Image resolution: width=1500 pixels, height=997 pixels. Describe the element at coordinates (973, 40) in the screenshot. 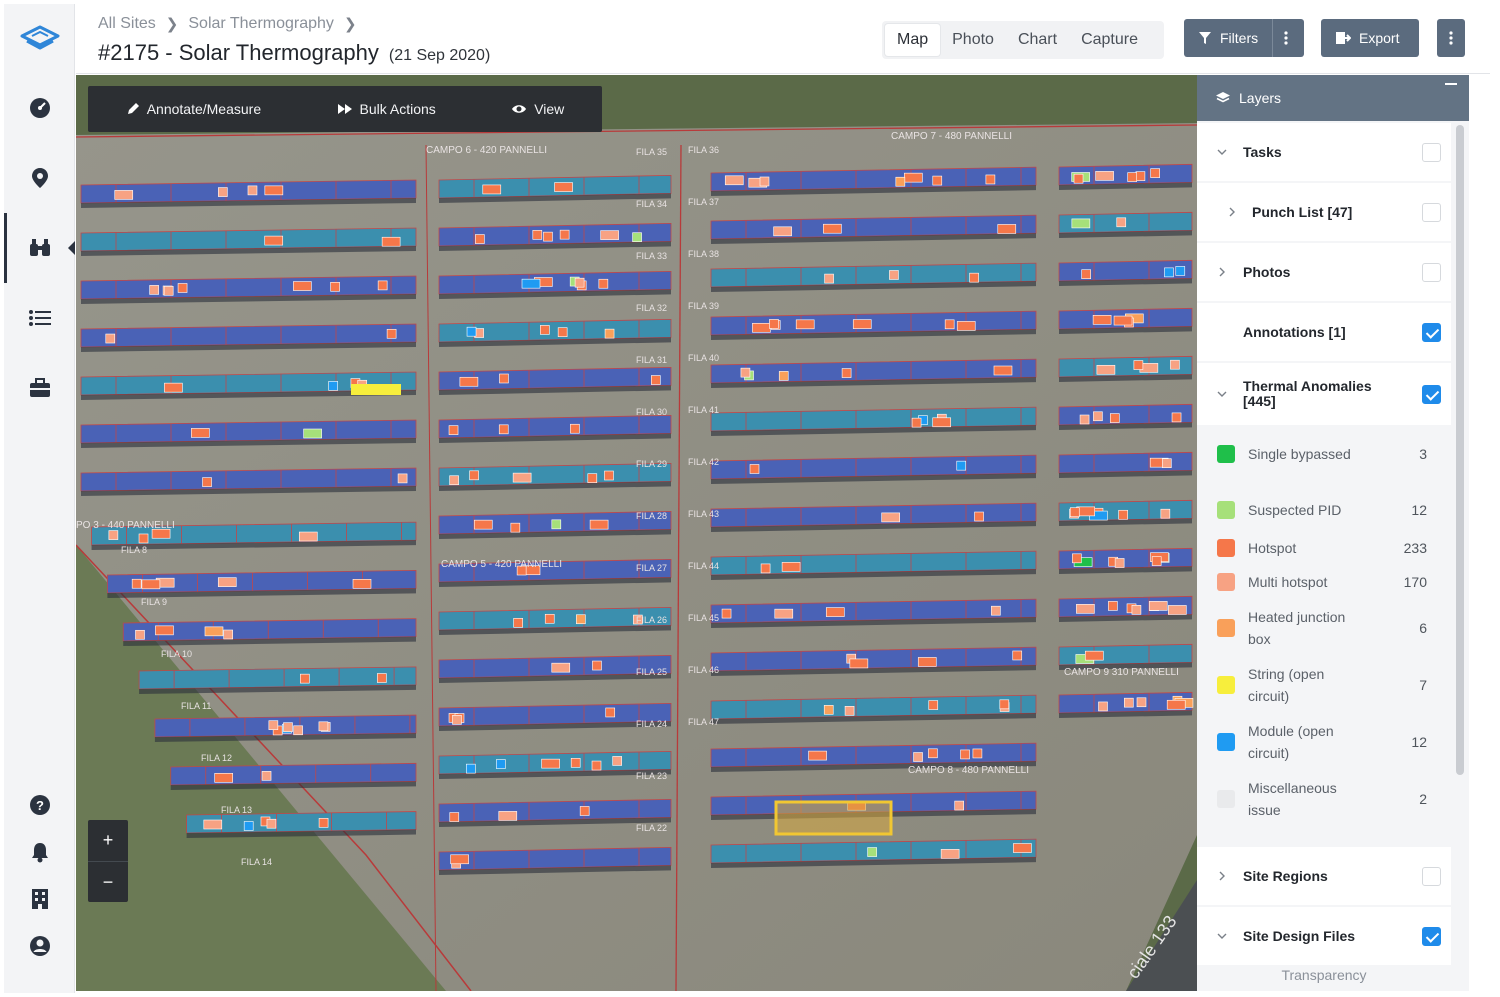

I see `tab-photo: Photo` at that location.